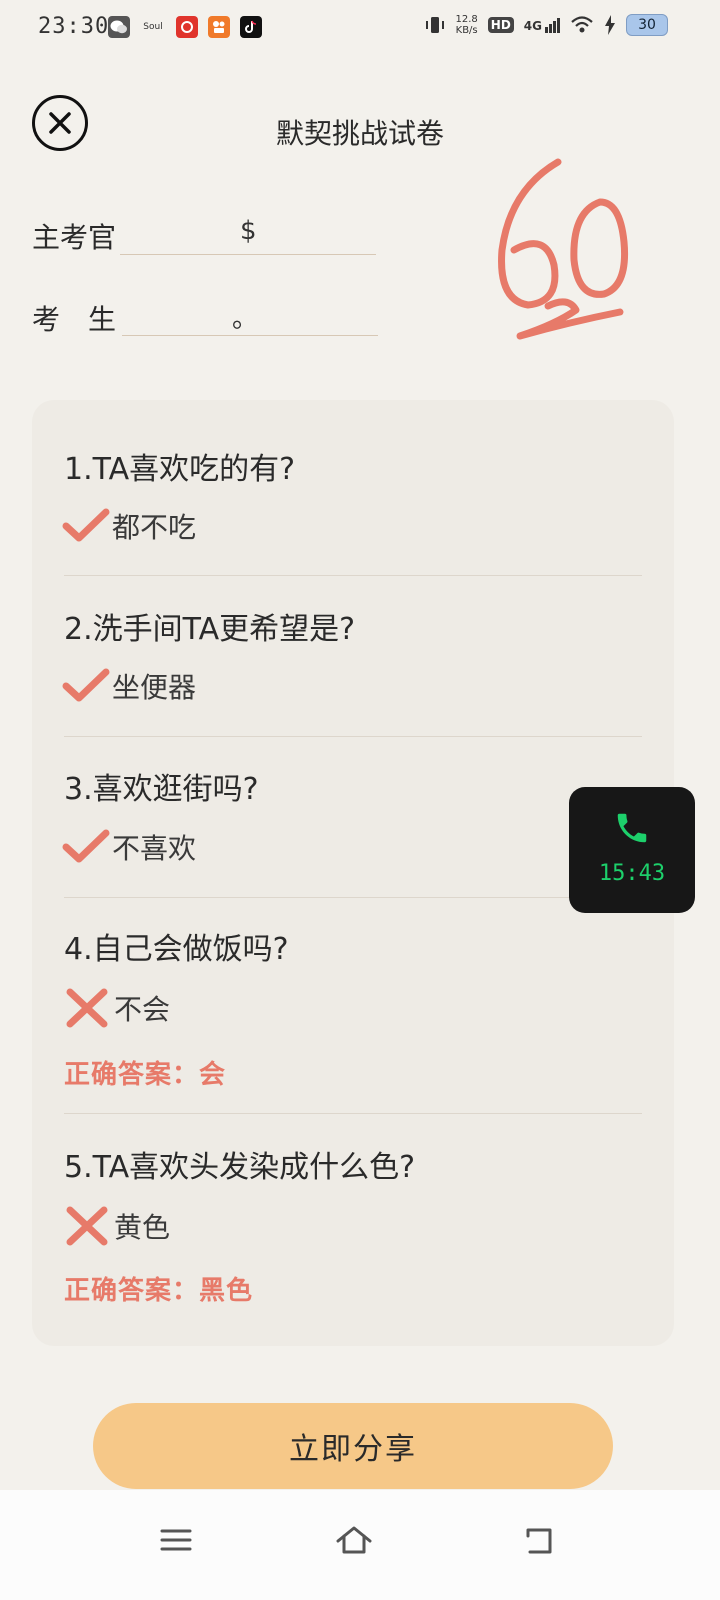 The height and width of the screenshot is (1600, 720). Describe the element at coordinates (74, 237) in the screenshot. I see `examiner-label: 主考官` at that location.